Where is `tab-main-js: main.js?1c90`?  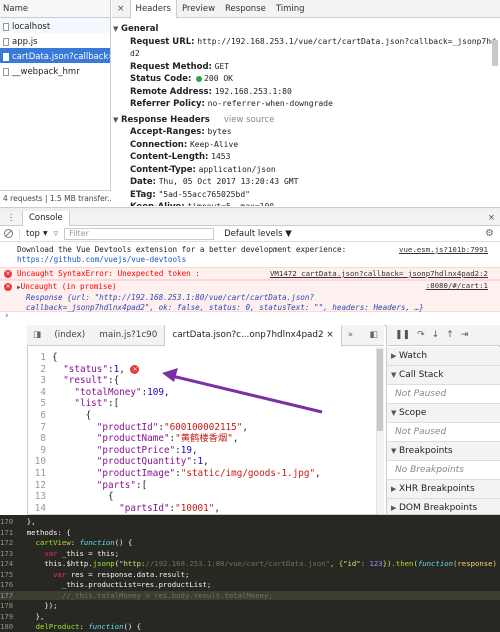
tab-main-js: main.js?1c90 is located at coordinates (128, 335).